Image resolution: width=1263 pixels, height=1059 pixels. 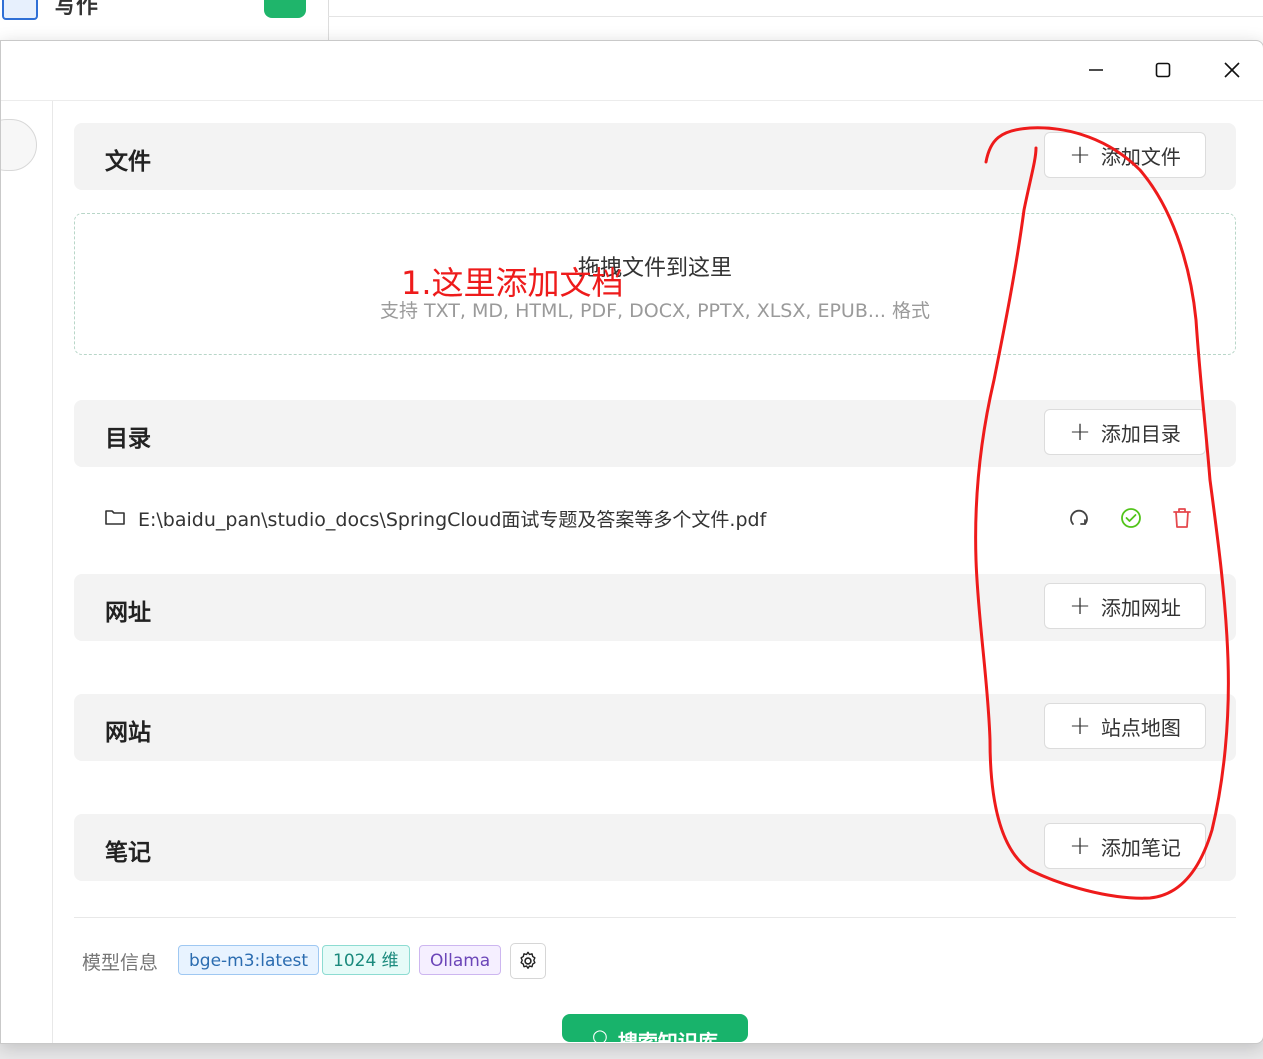 What do you see at coordinates (1140, 433) in the screenshot?
I see `add-directory-label: 添加目录` at bounding box center [1140, 433].